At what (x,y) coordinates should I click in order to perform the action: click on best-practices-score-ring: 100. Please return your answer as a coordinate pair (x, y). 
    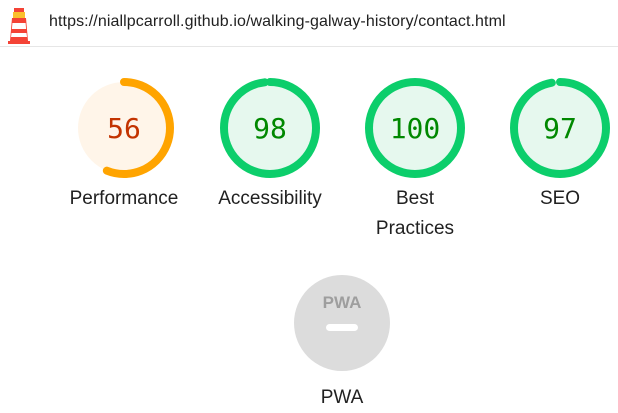
    Looking at the image, I should click on (415, 128).